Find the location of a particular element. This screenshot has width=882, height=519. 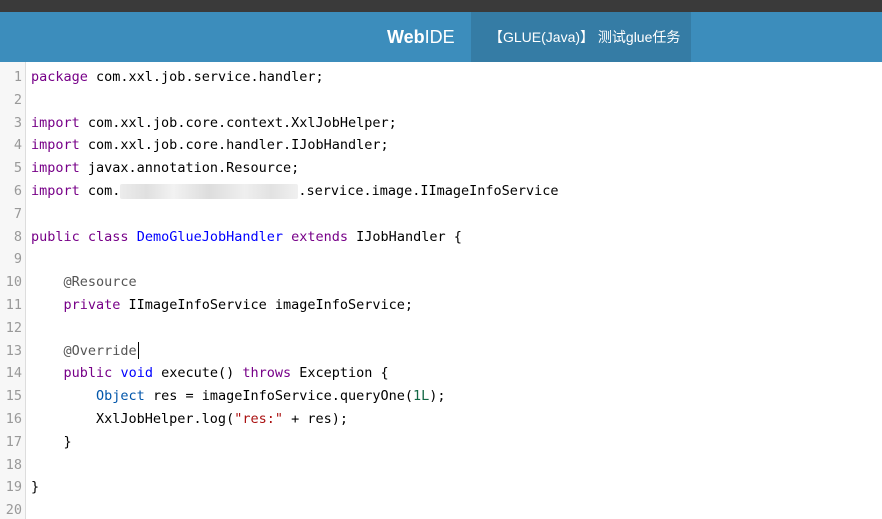

code-text: public void execute() throws Exception { is located at coordinates (210, 373).